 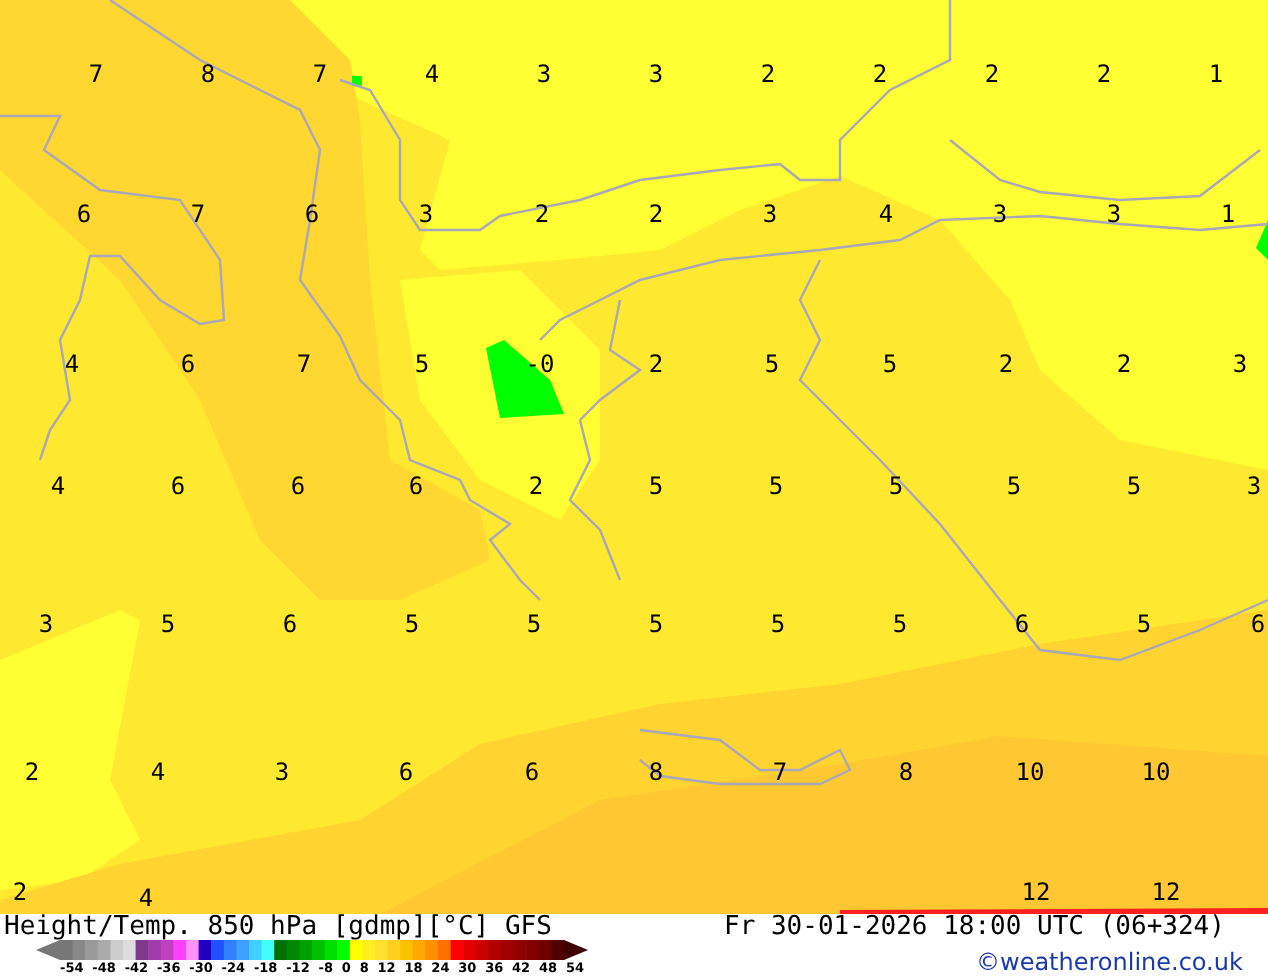 What do you see at coordinates (540, 364) in the screenshot?
I see `temperature-label: -0` at bounding box center [540, 364].